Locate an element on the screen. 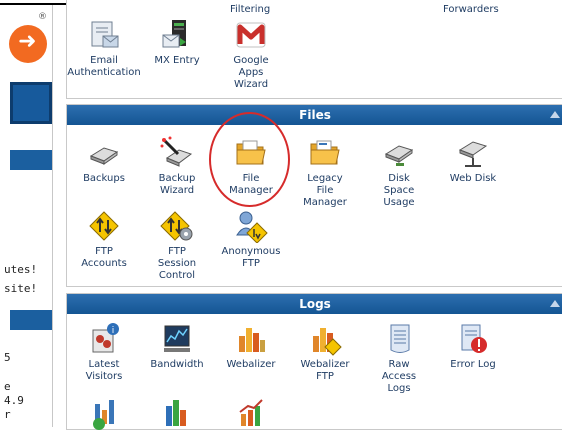 The image size is (562, 433). latest-visitors-item: i Latest Visitors is located at coordinates (104, 352).